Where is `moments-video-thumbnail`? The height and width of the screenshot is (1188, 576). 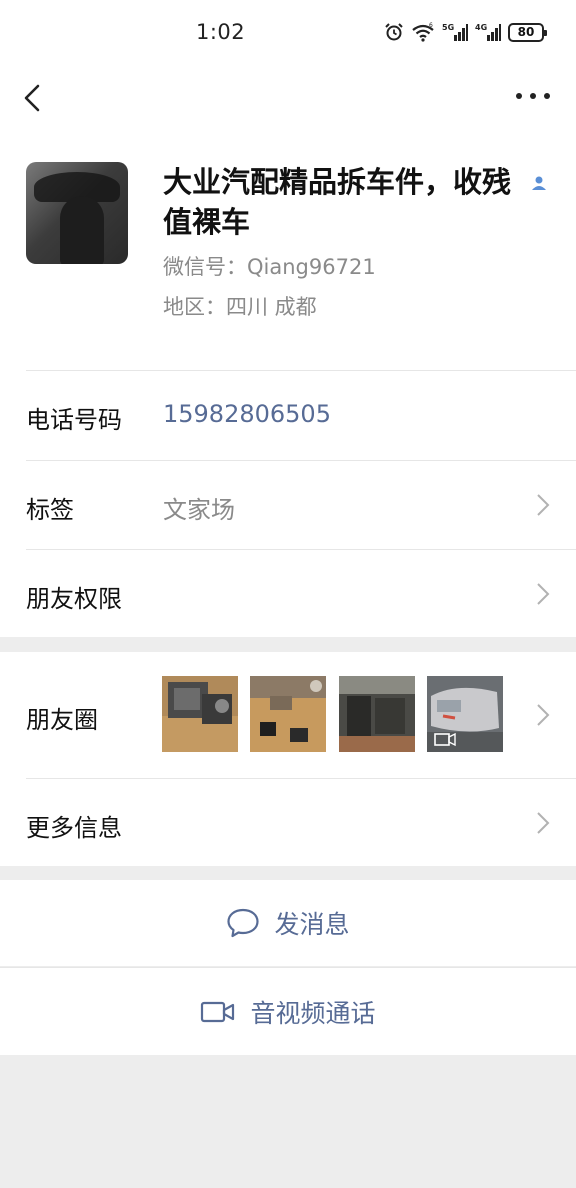
moments-video-thumbnail is located at coordinates (465, 714).